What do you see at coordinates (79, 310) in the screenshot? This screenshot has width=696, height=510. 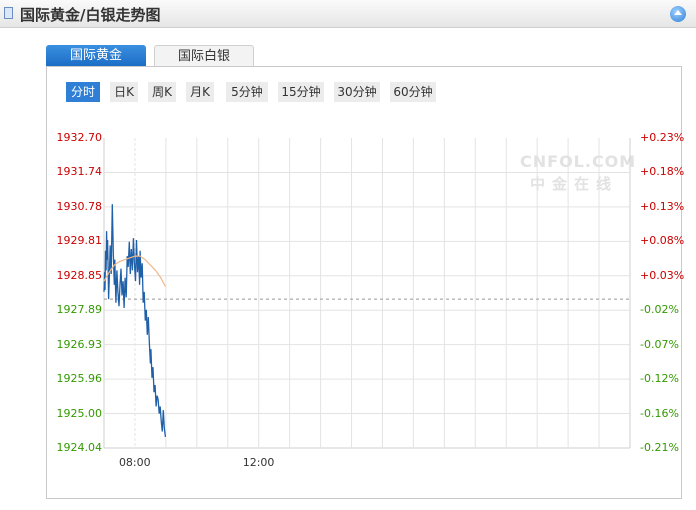 I see `y-tick-label: 1927.89` at bounding box center [79, 310].